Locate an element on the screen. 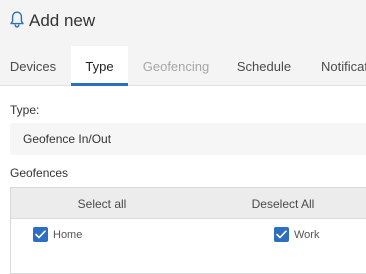  deselect-all-button: Deselect All is located at coordinates (279, 203).